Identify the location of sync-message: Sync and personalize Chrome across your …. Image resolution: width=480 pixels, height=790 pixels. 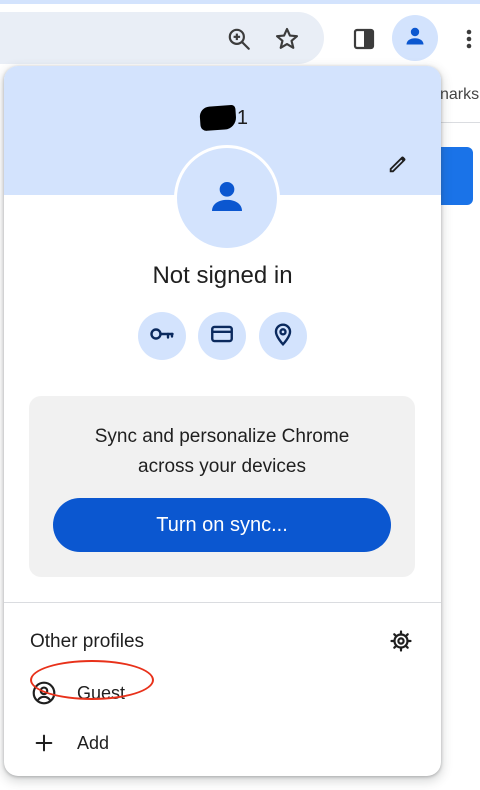
(222, 452).